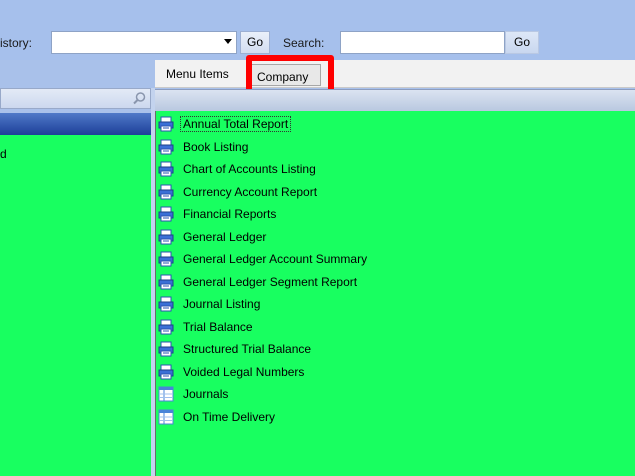 Image resolution: width=635 pixels, height=476 pixels. I want to click on left-tree-item: d, so click(3, 154).